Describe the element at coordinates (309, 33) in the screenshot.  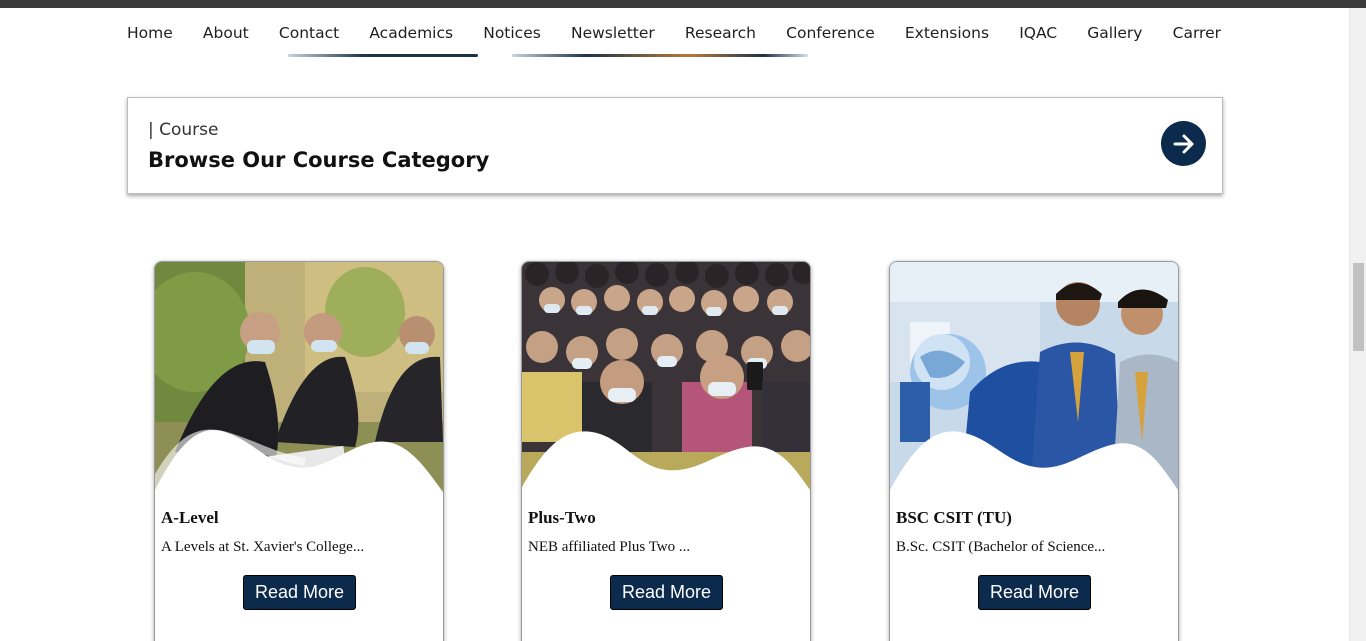
I see `nav-contact: Contact` at that location.